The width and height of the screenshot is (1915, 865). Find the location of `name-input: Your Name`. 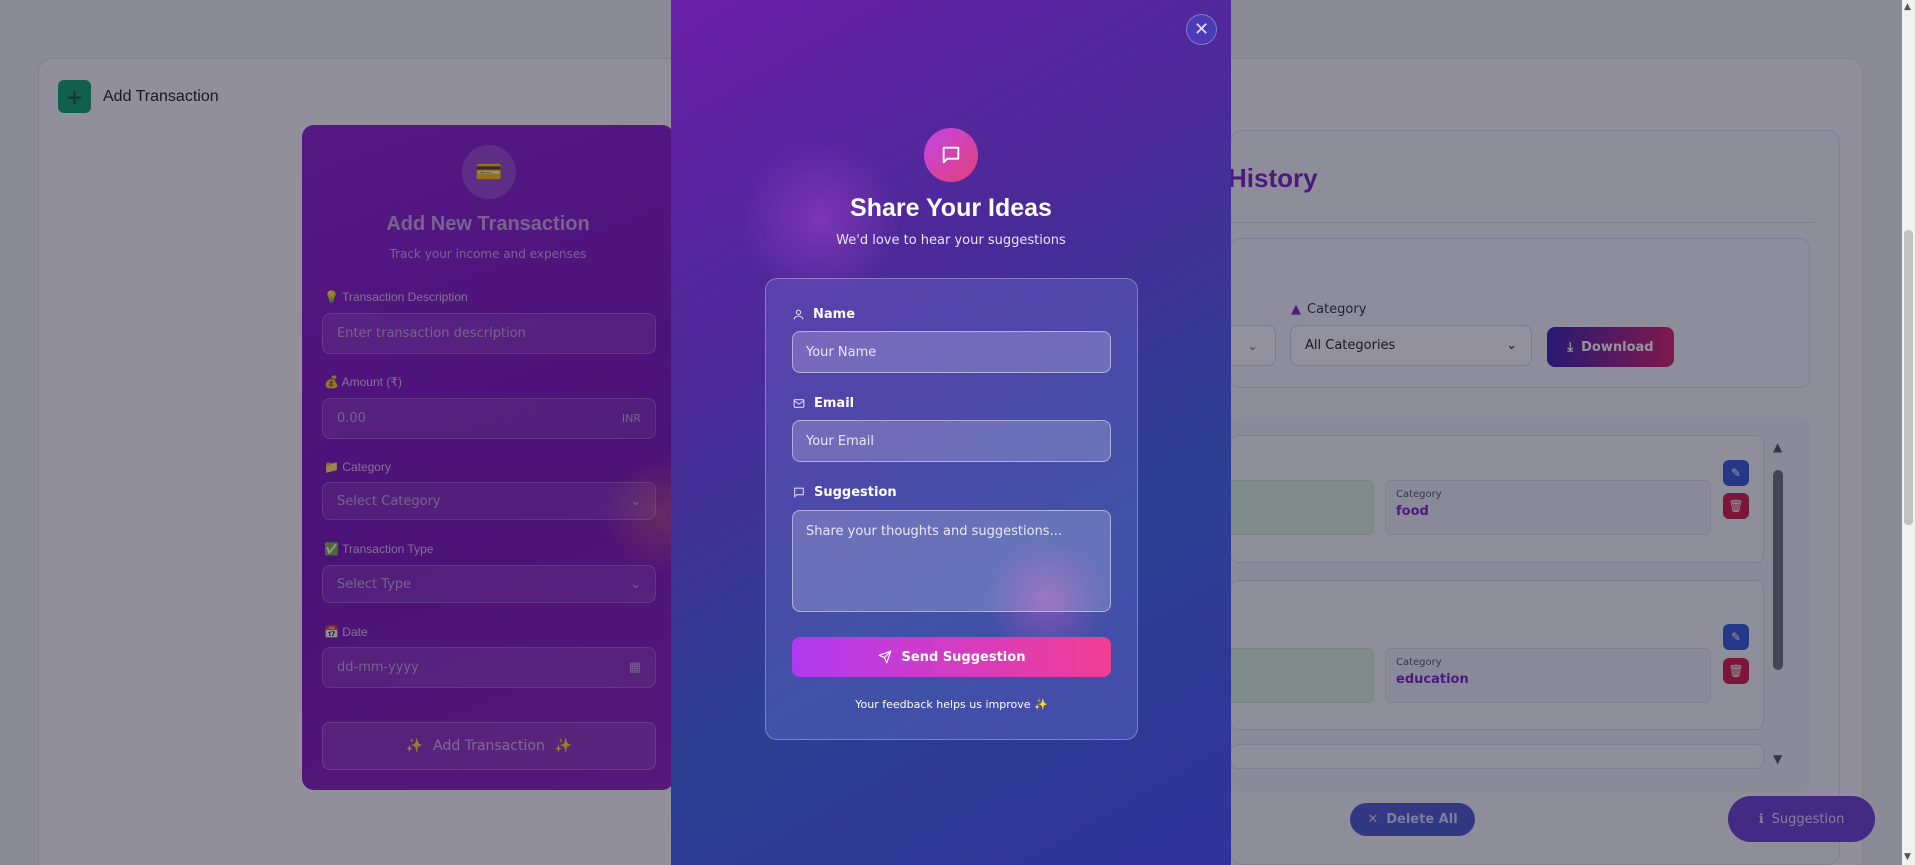

name-input: Your Name is located at coordinates (951, 352).